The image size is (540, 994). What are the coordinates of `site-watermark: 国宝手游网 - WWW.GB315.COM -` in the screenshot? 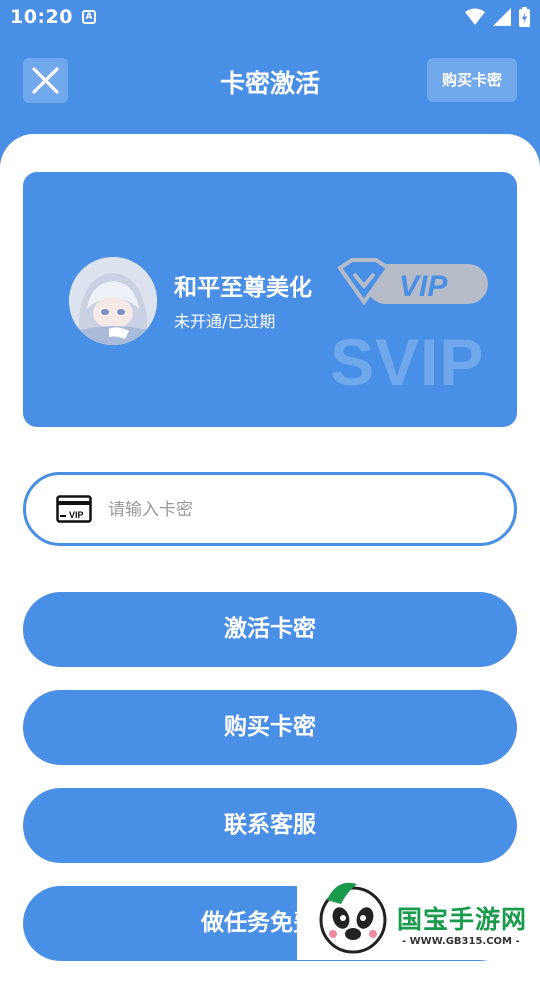 It's located at (418, 915).